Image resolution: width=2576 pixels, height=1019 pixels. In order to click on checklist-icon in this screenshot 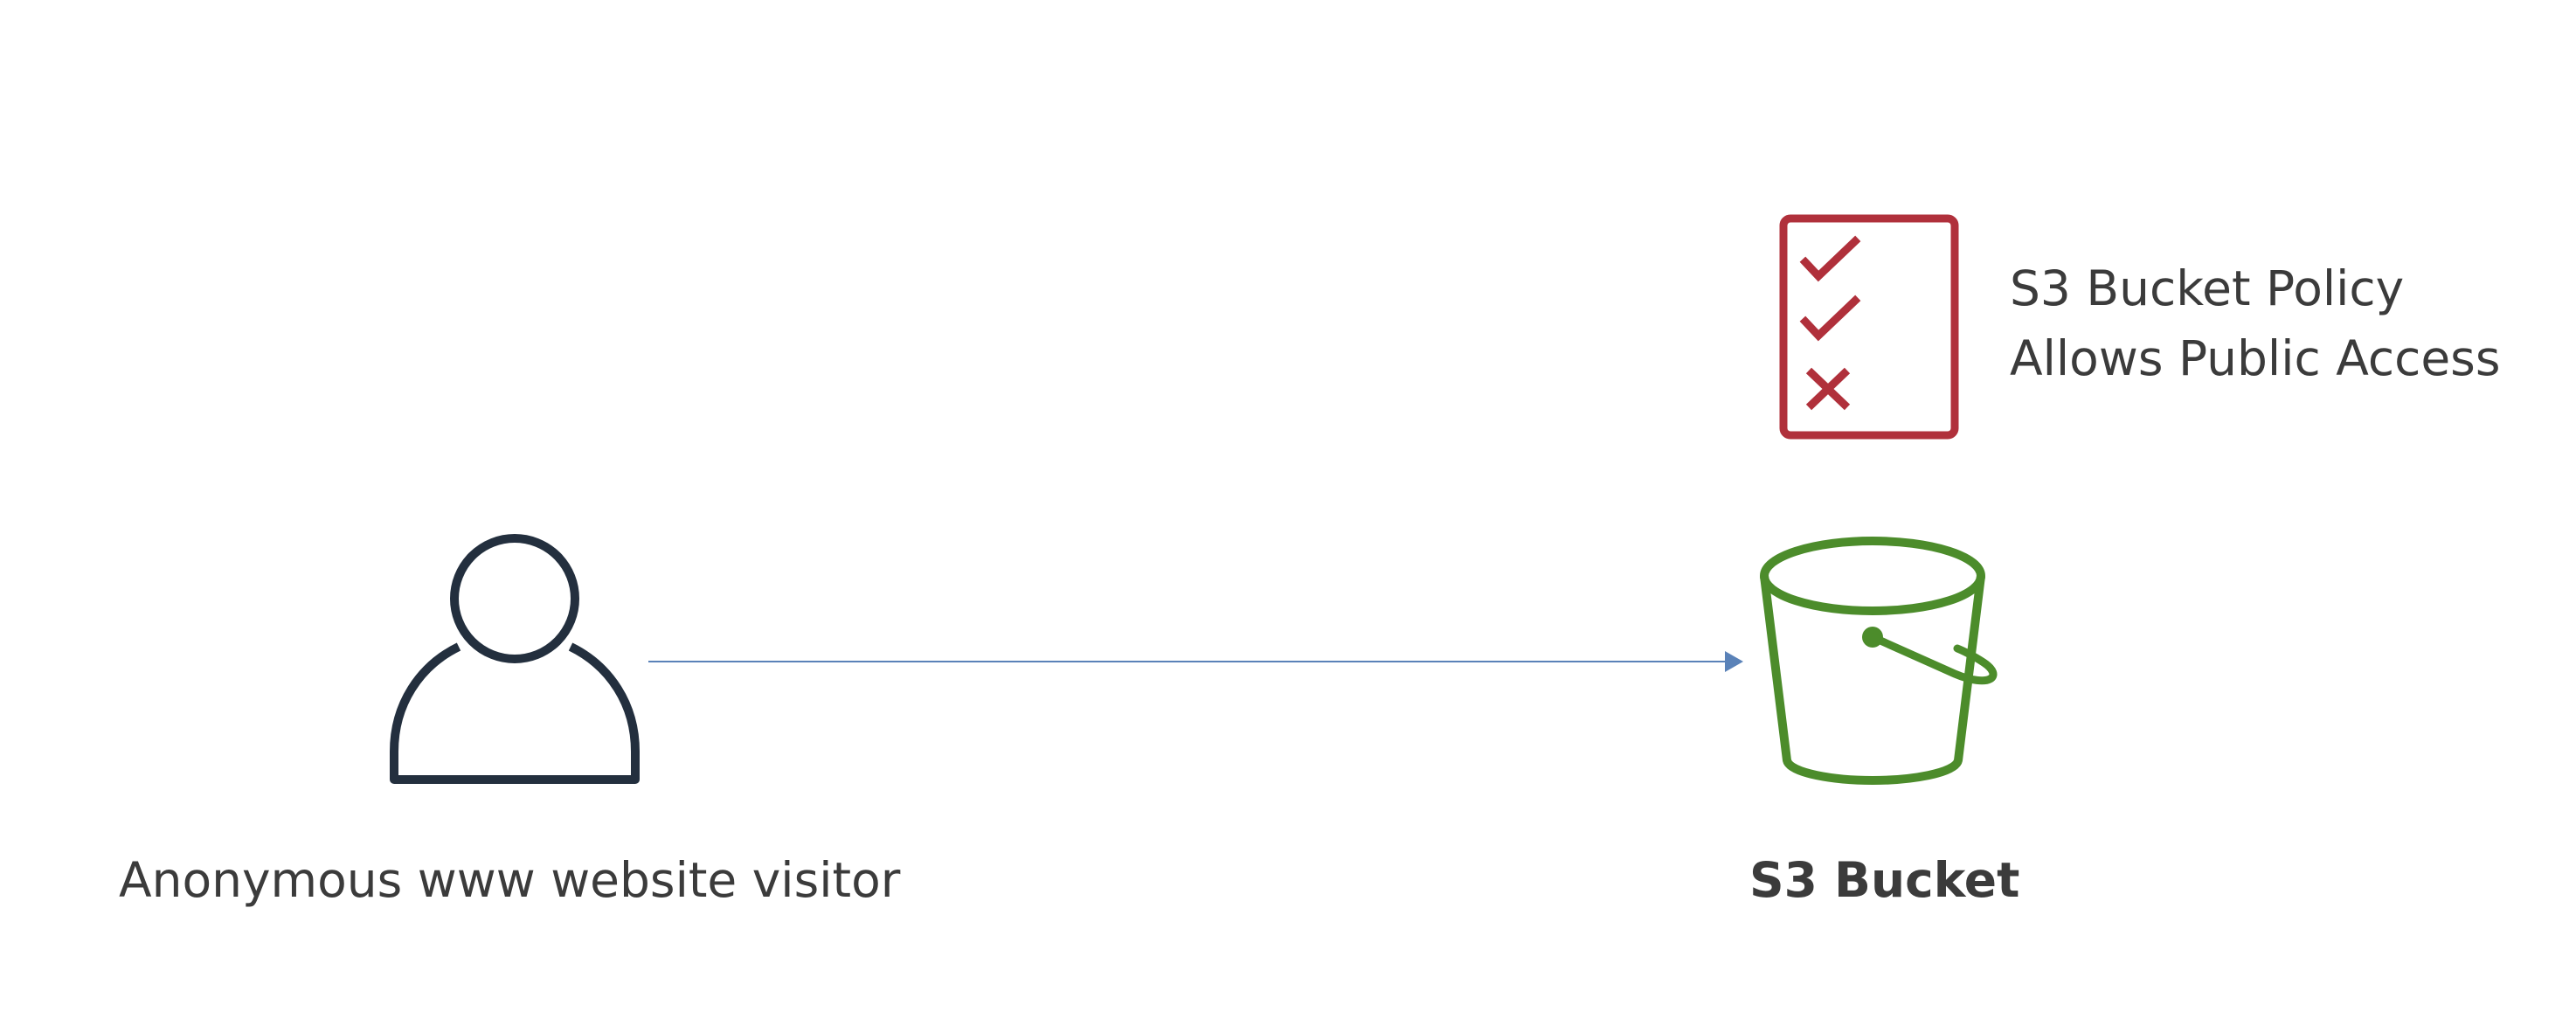, I will do `click(1869, 327)`.